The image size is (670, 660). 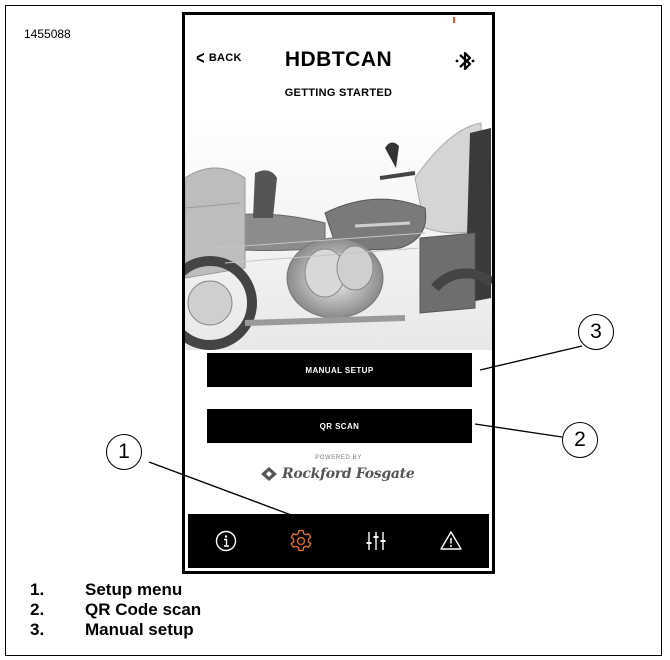 I want to click on bluetooth-icon, so click(x=465, y=61).